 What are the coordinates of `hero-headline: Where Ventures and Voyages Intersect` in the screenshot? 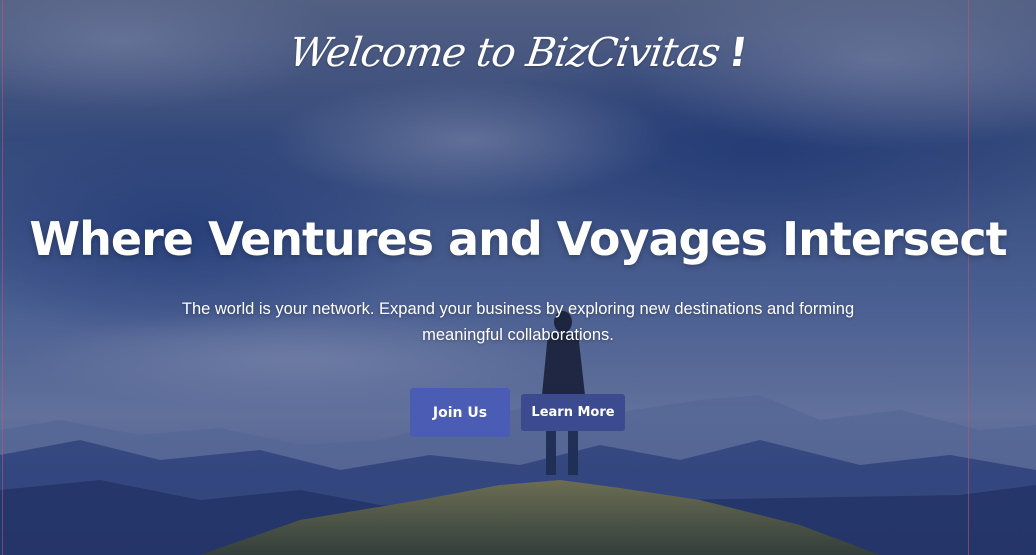 It's located at (518, 239).